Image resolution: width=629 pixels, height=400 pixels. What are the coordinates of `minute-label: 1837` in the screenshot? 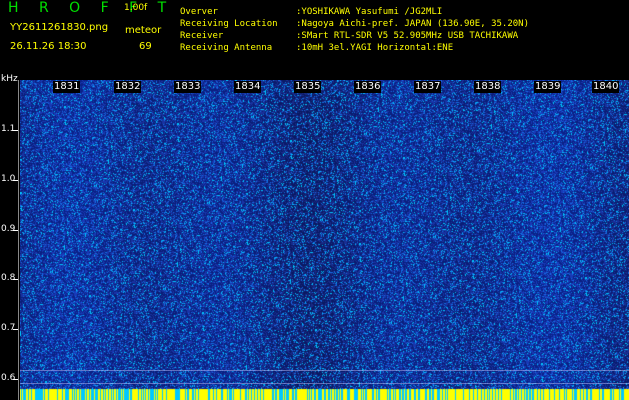 It's located at (428, 87).